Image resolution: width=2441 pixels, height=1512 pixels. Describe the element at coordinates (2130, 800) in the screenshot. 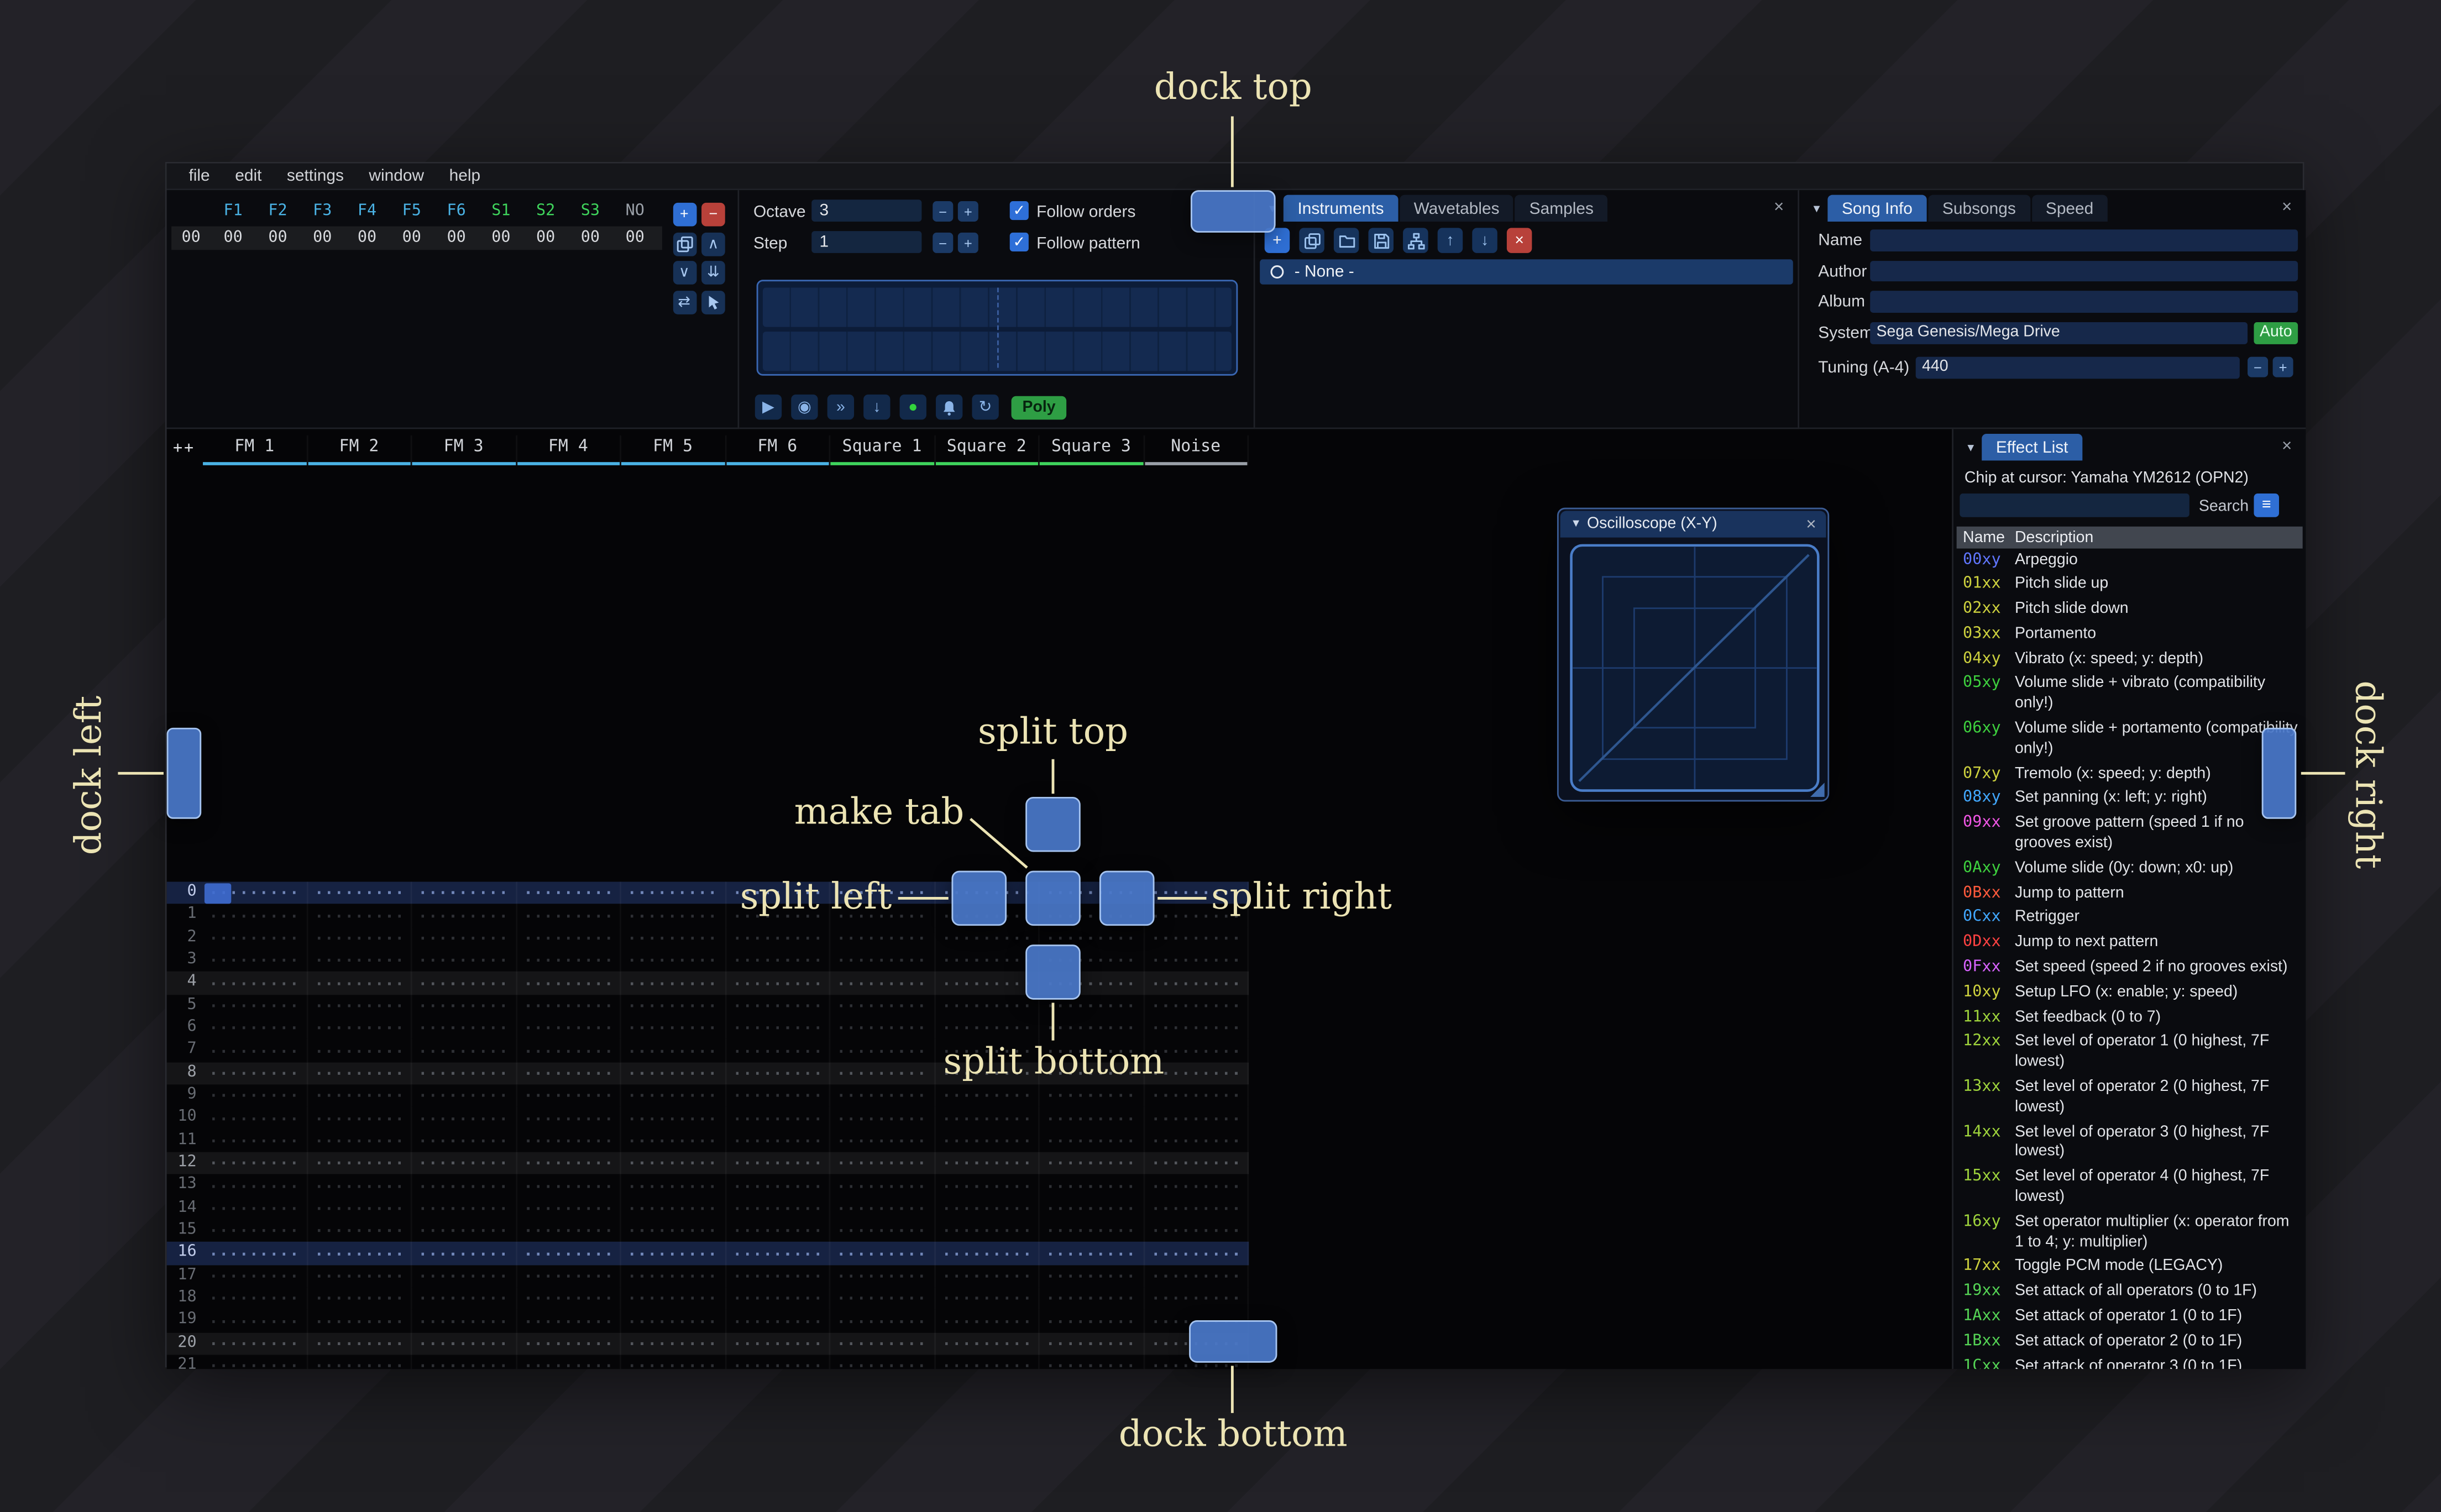

I see `effect-row: 08xy Set panning (x: left; y: right)` at that location.